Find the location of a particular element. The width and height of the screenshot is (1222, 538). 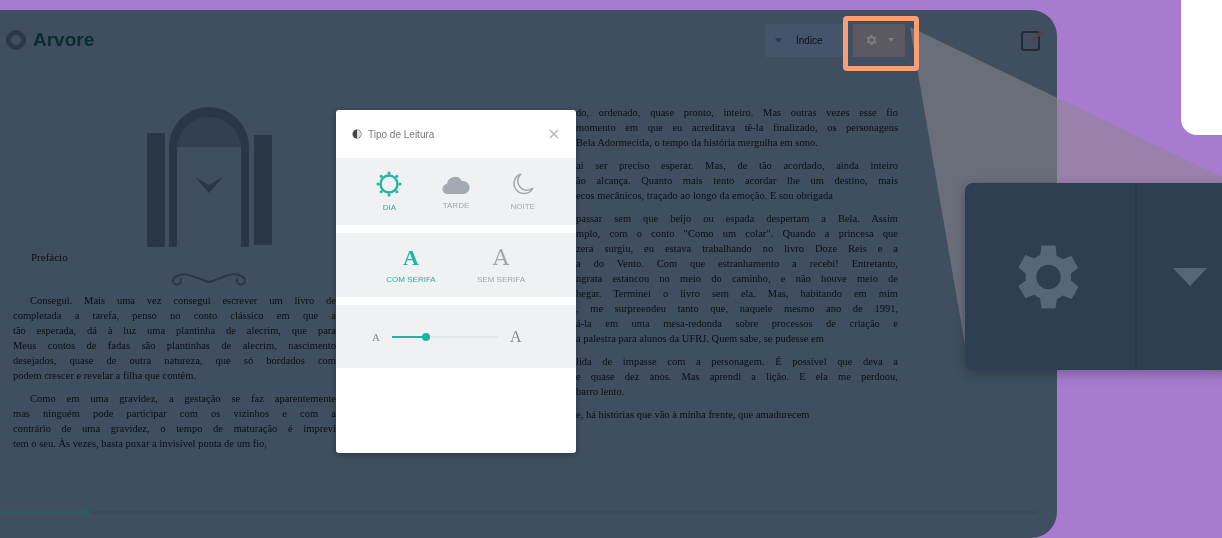

settings-button is located at coordinates (879, 40).